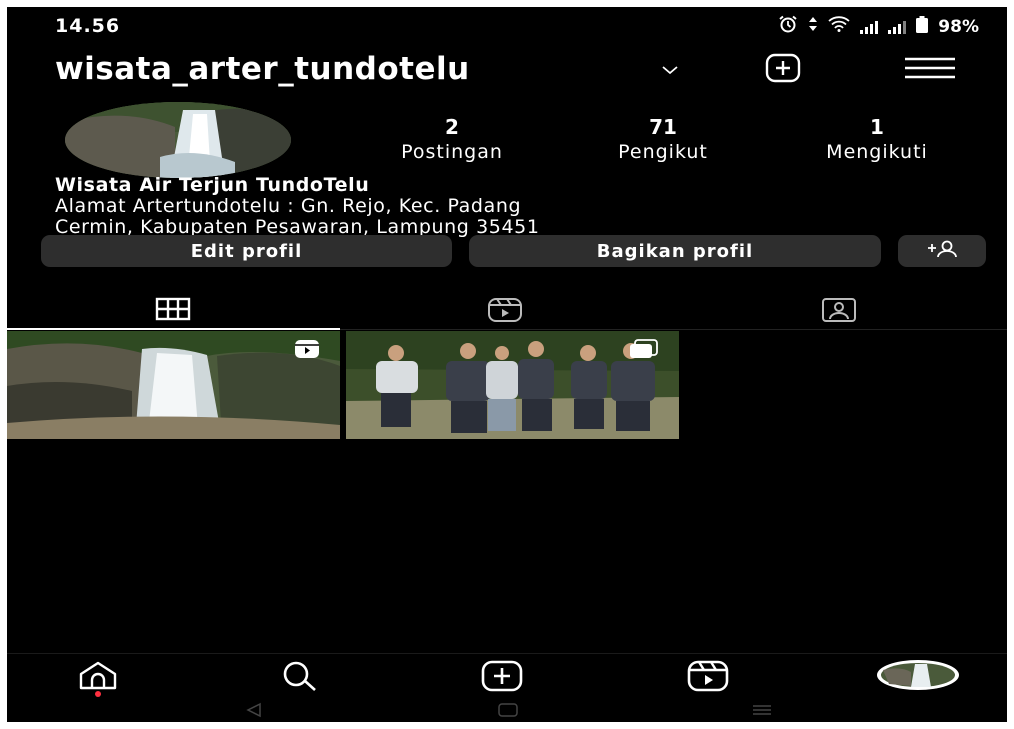 Image resolution: width=1014 pixels, height=729 pixels. What do you see at coordinates (958, 26) in the screenshot?
I see `battery-percent: 98%` at bounding box center [958, 26].